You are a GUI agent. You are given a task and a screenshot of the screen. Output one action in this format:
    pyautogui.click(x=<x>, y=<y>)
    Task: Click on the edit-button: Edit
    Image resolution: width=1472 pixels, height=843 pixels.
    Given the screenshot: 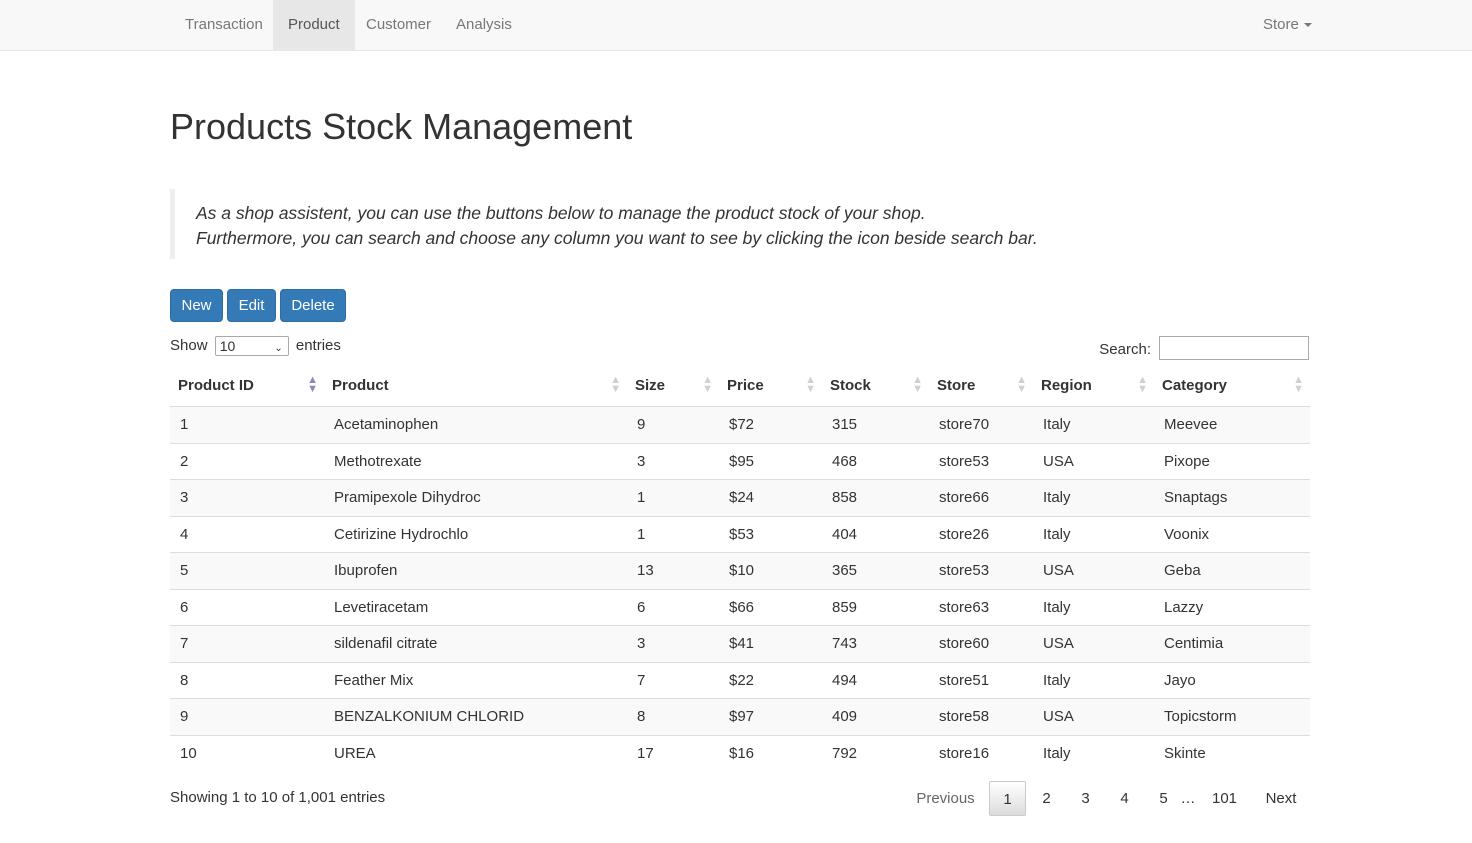 What is the action you would take?
    pyautogui.click(x=251, y=305)
    